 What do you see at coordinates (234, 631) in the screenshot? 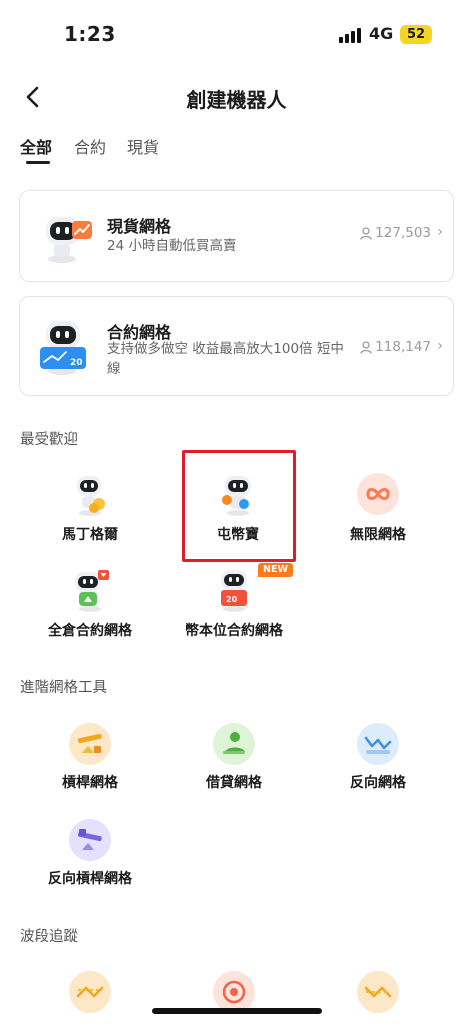
I see `grid-label: 幣本位合約網格` at bounding box center [234, 631].